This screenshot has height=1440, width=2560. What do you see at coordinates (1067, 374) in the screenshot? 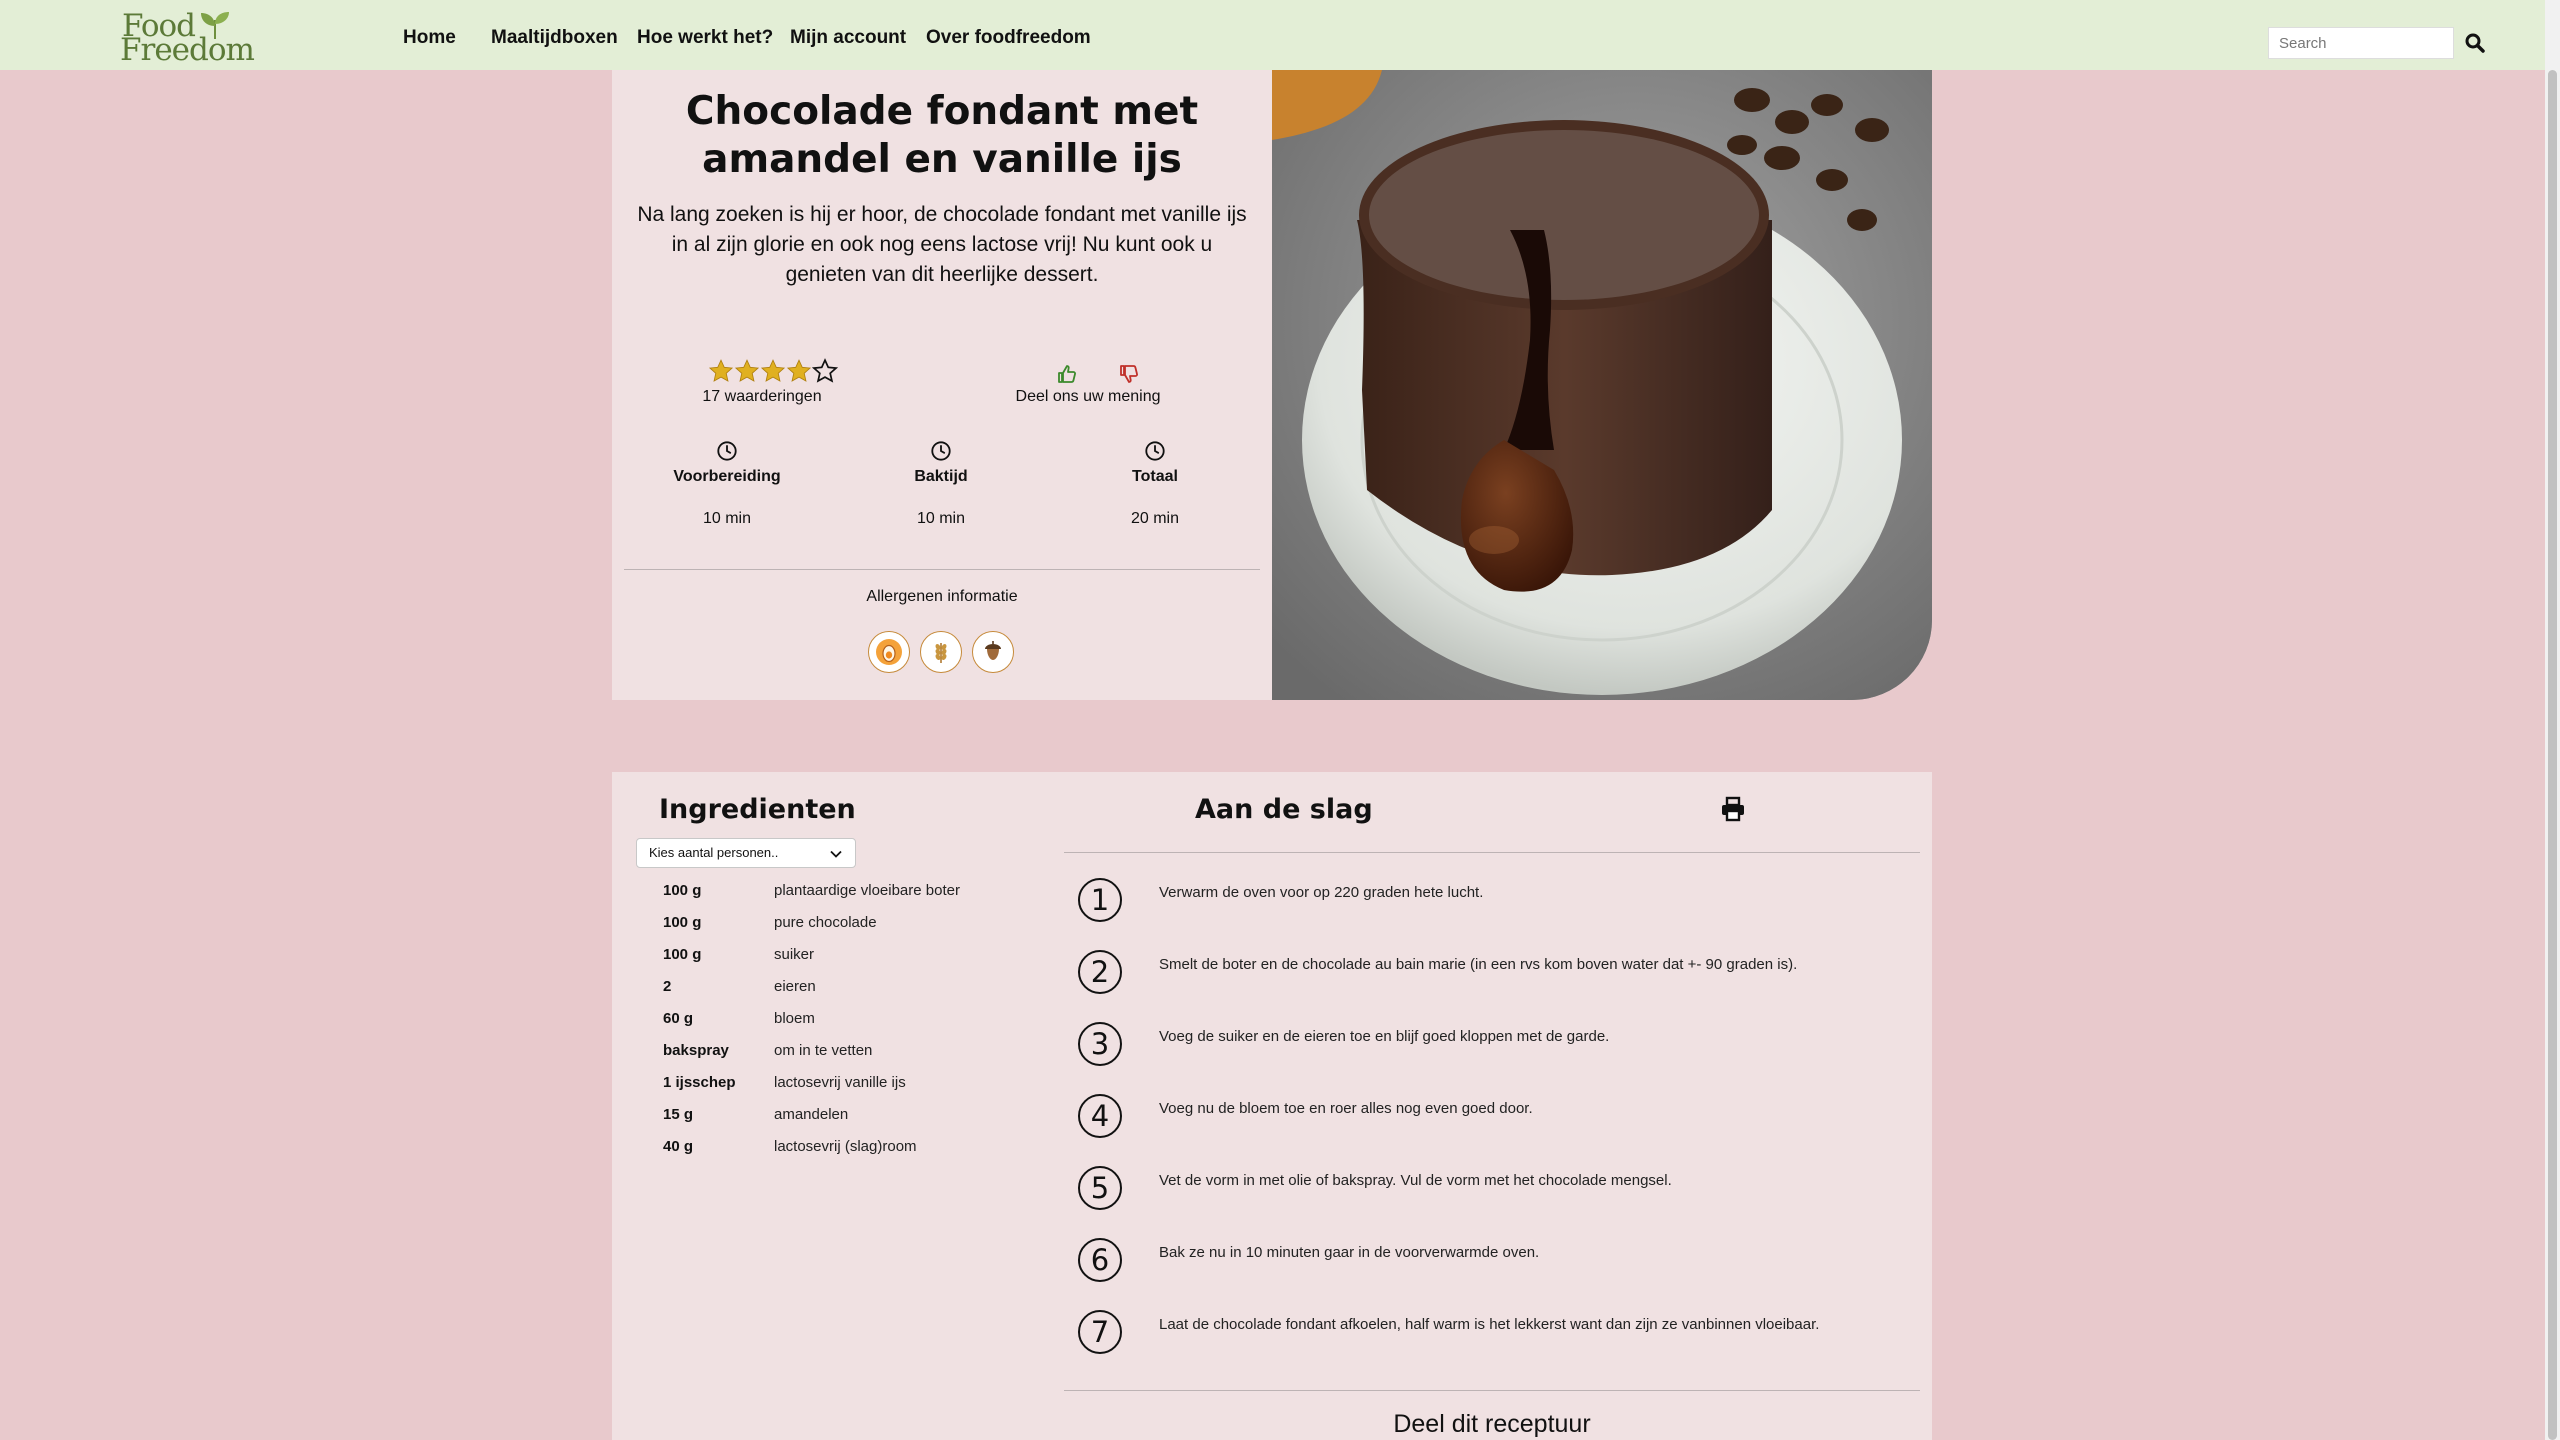
I see `thumbs-up-icon` at bounding box center [1067, 374].